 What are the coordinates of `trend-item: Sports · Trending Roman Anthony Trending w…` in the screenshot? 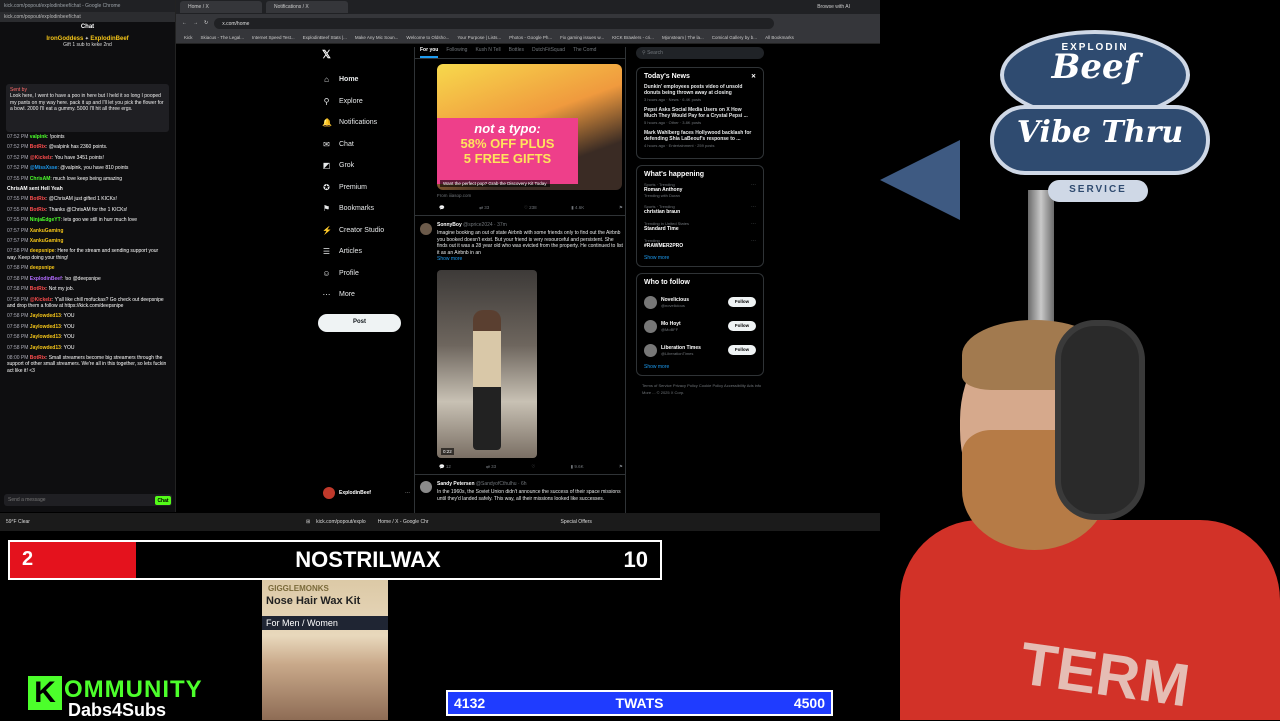 It's located at (700, 190).